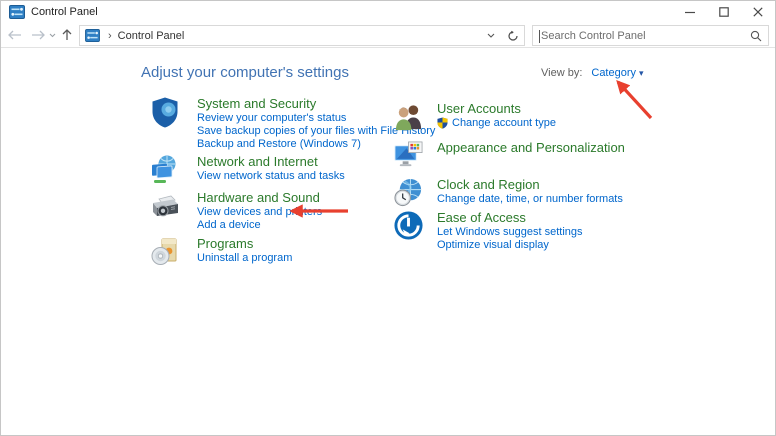 This screenshot has width=776, height=436. I want to click on maximize-icon, so click(724, 12).